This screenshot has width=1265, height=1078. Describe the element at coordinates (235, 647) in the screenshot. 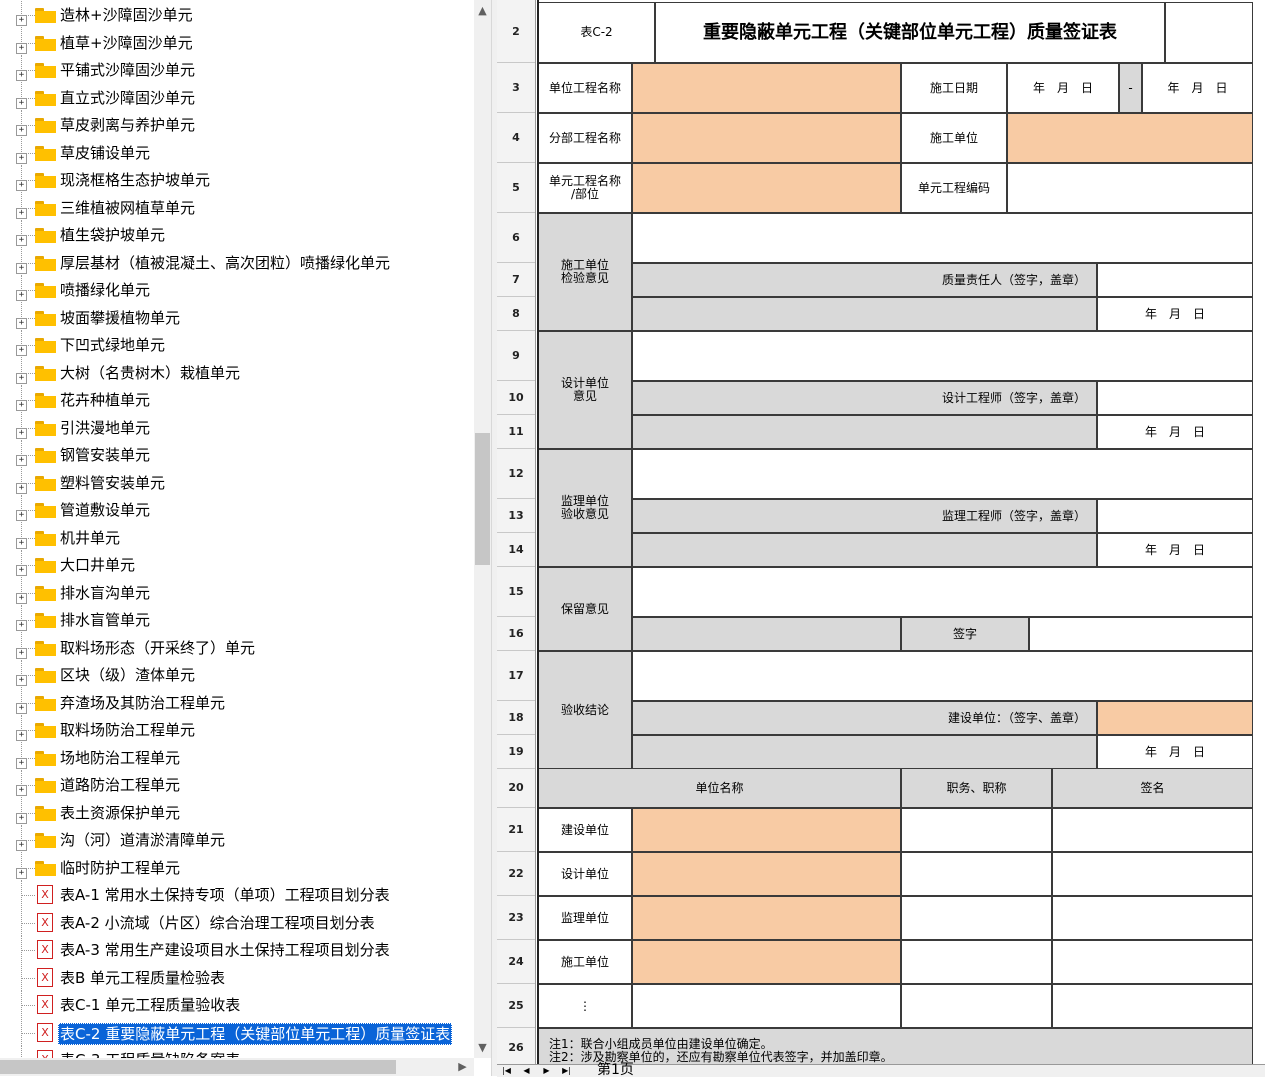

I see `tree-folder-item: + 取料场形态（开采终了）单元` at that location.